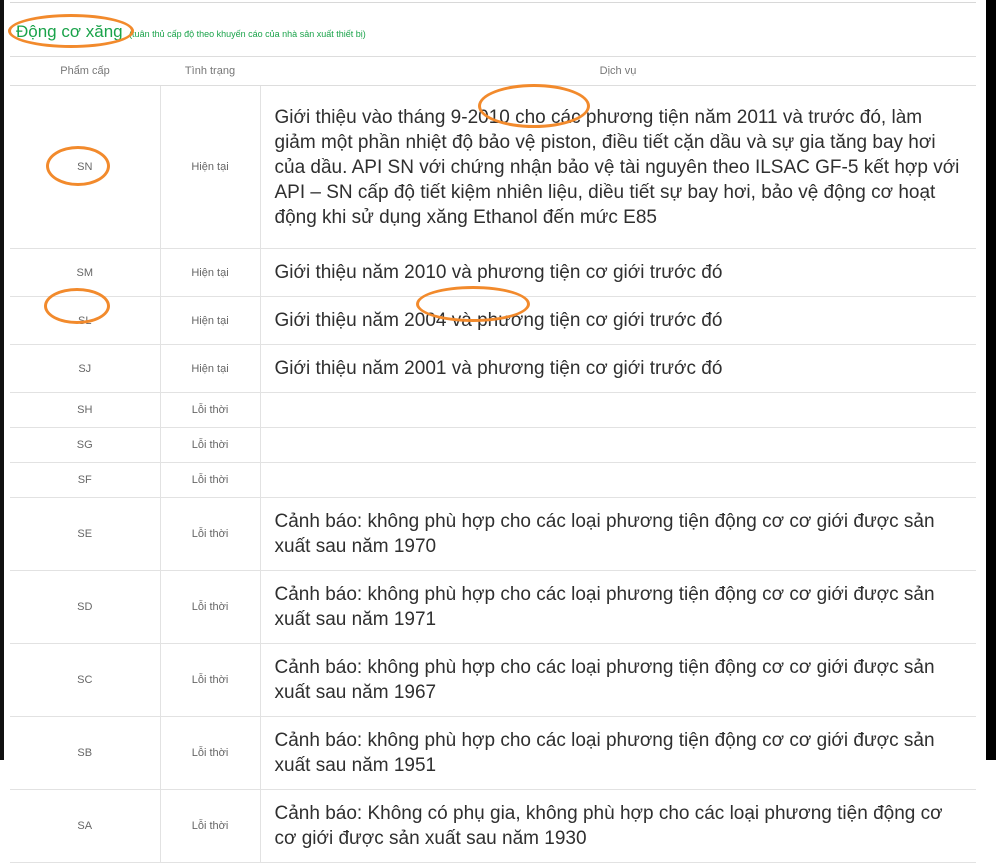 This screenshot has height=863, width=996. What do you see at coordinates (85, 410) in the screenshot?
I see `grade-cell: SH` at bounding box center [85, 410].